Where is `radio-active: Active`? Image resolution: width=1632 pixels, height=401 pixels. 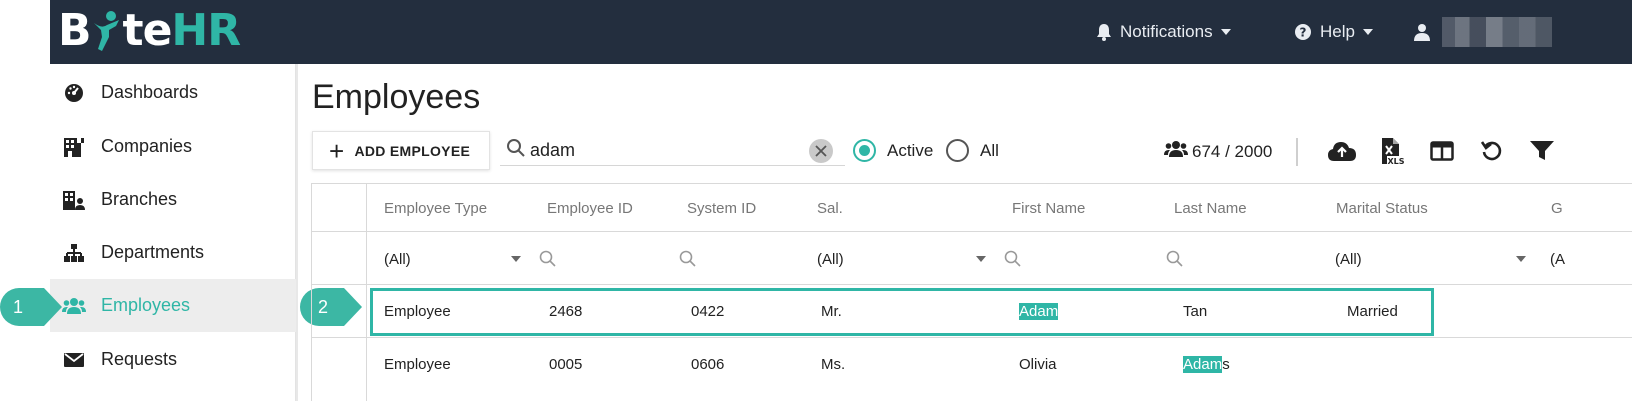 radio-active: Active is located at coordinates (893, 150).